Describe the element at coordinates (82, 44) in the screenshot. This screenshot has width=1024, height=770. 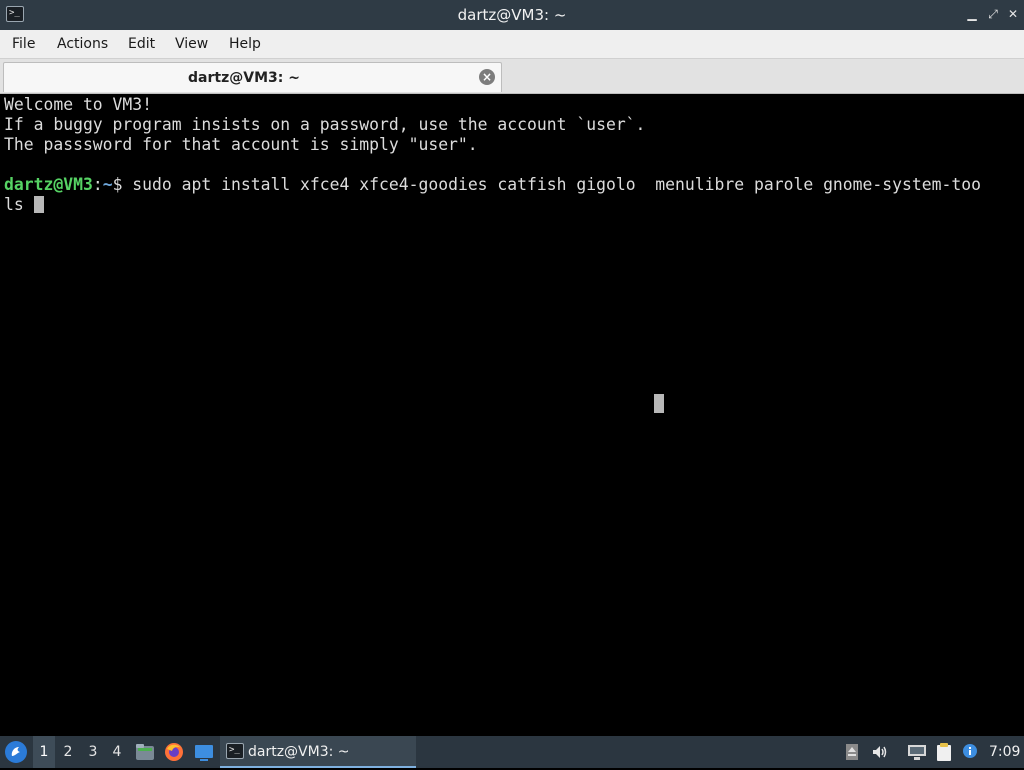
I see `menu-actions: Actions` at that location.